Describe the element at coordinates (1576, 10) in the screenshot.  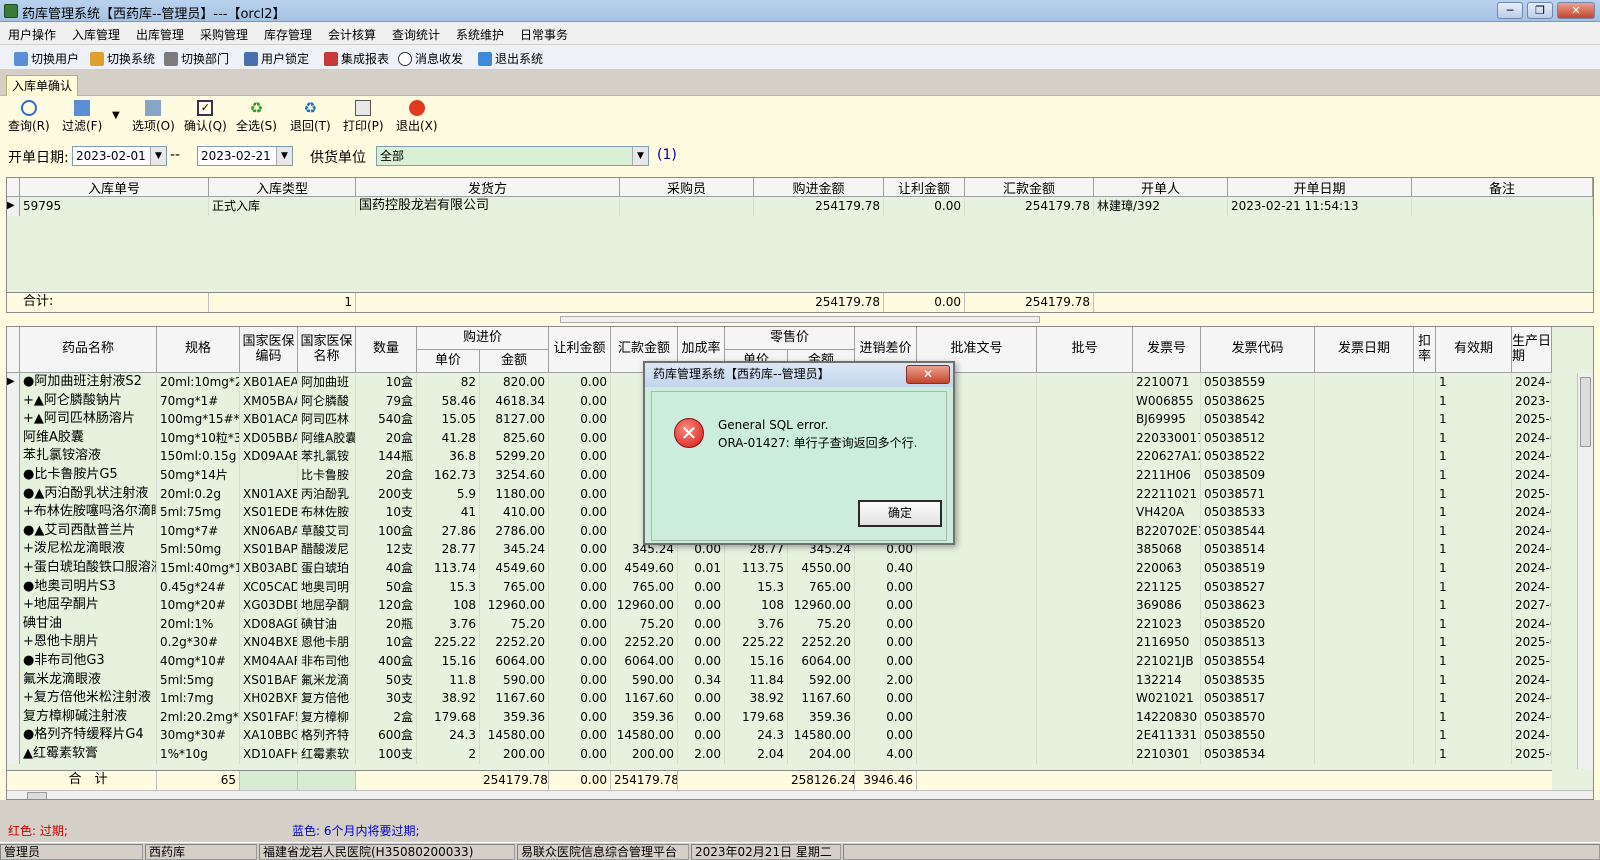
I see `close-button: ✕` at that location.